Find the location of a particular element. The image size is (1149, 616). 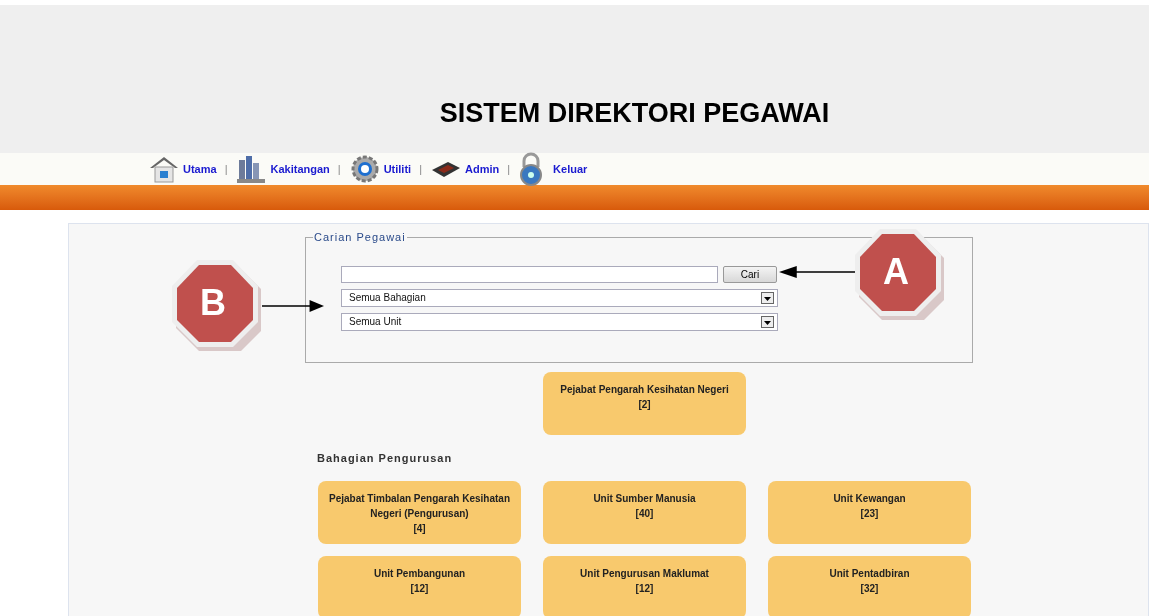

unit-name: Unit Sumber Manusia is located at coordinates (644, 498).